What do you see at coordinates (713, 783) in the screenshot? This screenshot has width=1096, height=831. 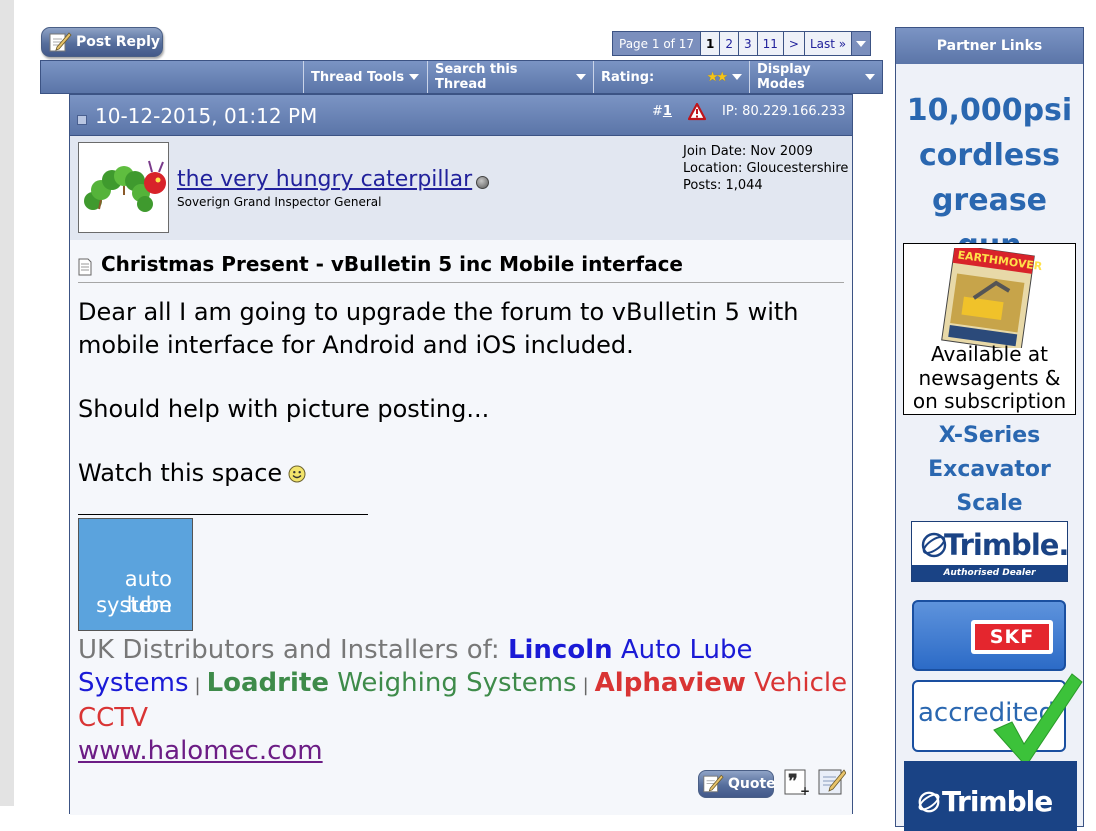 I see `quote-pen-icon` at bounding box center [713, 783].